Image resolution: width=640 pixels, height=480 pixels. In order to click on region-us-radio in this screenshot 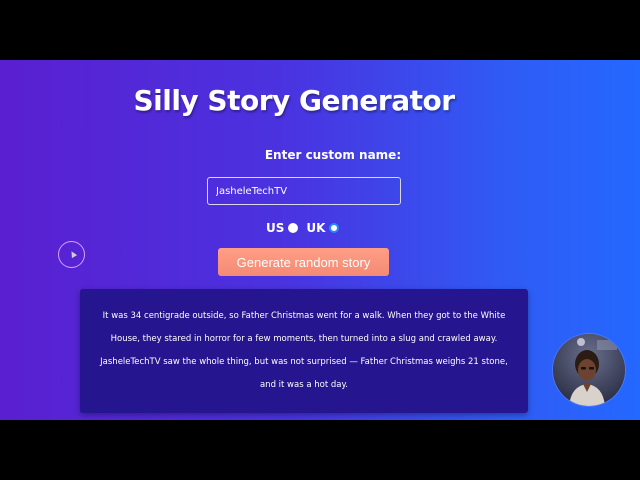, I will do `click(293, 228)`.